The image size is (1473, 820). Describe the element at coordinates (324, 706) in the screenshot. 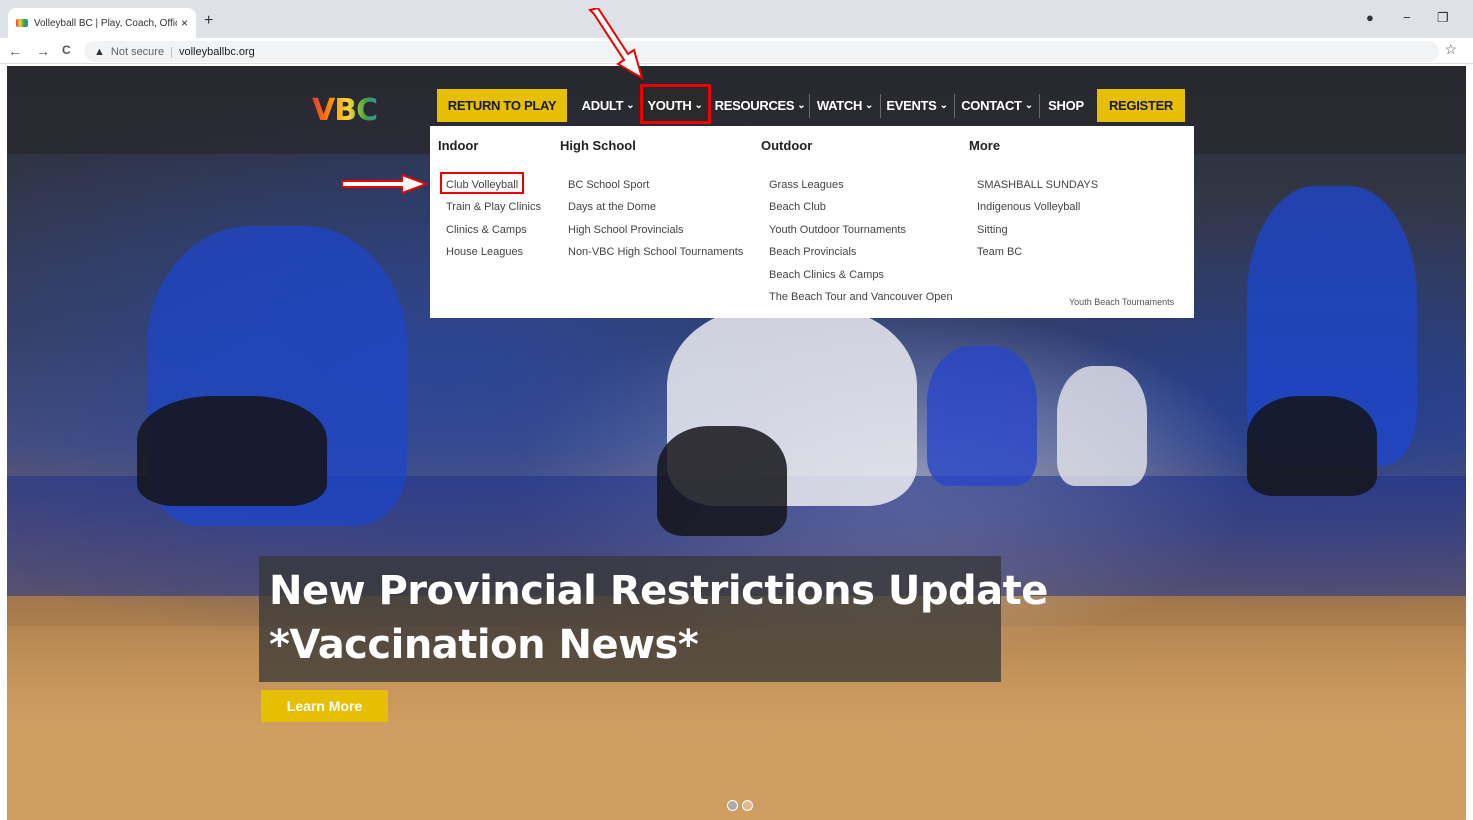

I see `learn-more-button: Learn More` at that location.